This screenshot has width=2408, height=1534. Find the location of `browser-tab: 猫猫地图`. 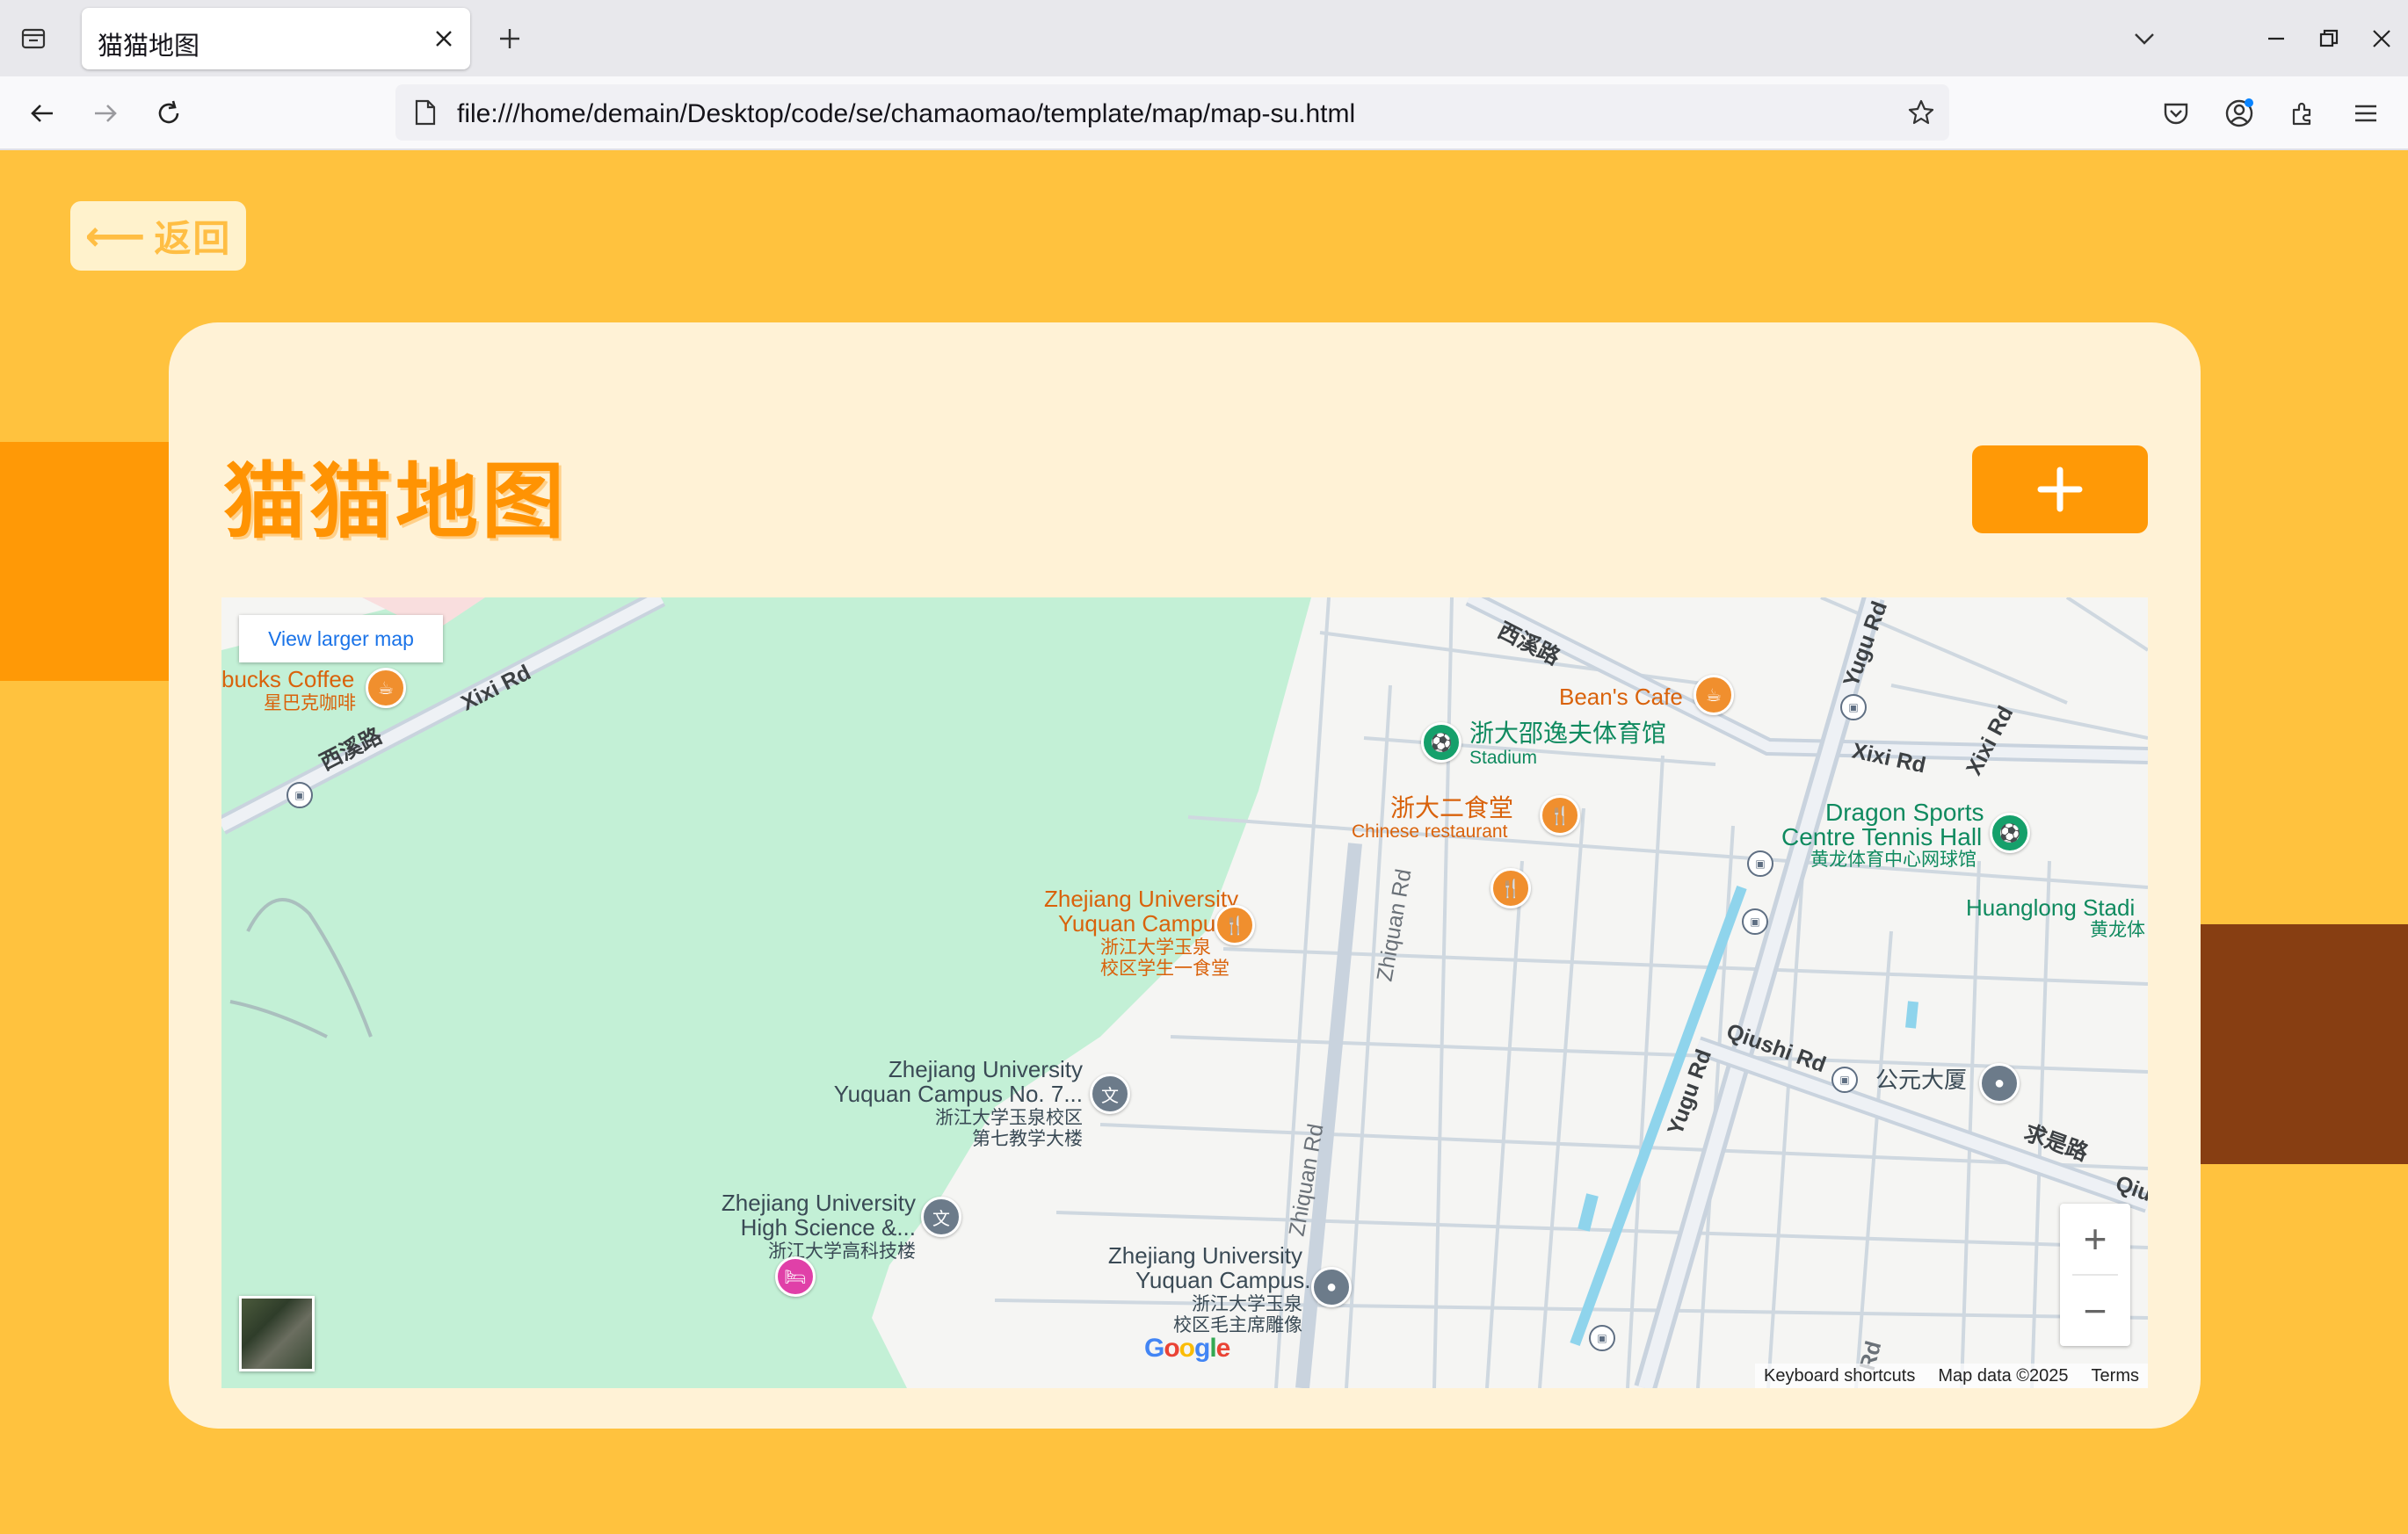

browser-tab: 猫猫地图 is located at coordinates (276, 38).